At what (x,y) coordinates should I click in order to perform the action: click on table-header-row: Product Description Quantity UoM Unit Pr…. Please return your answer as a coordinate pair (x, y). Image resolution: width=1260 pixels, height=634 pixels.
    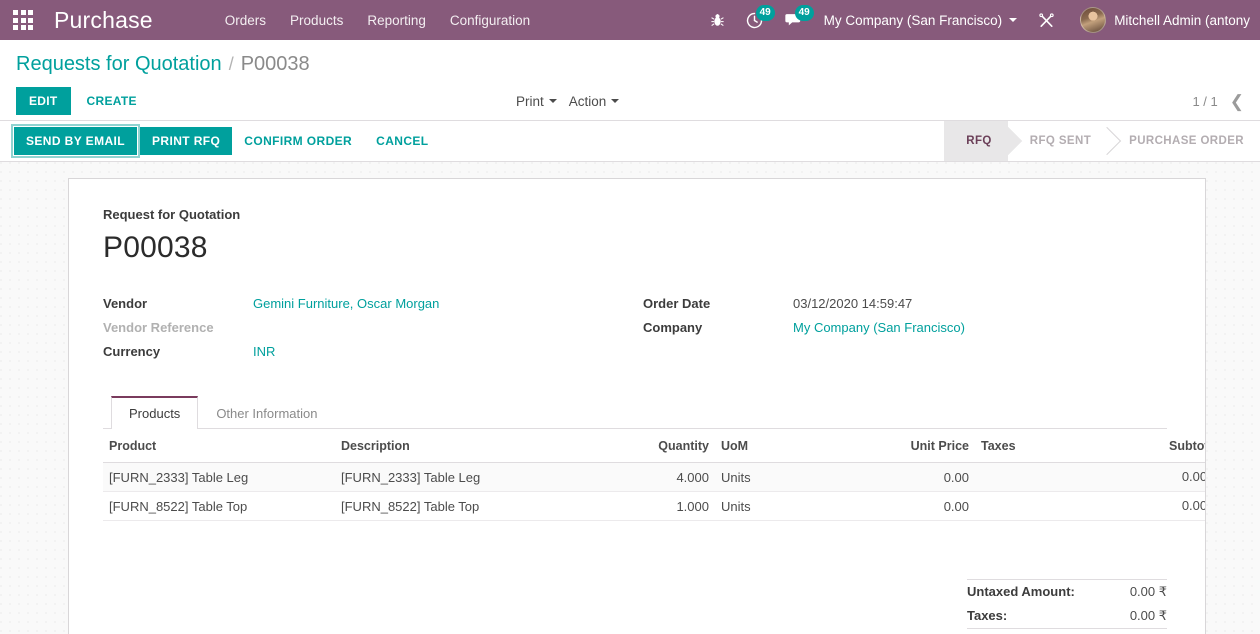
    Looking at the image, I should click on (654, 446).